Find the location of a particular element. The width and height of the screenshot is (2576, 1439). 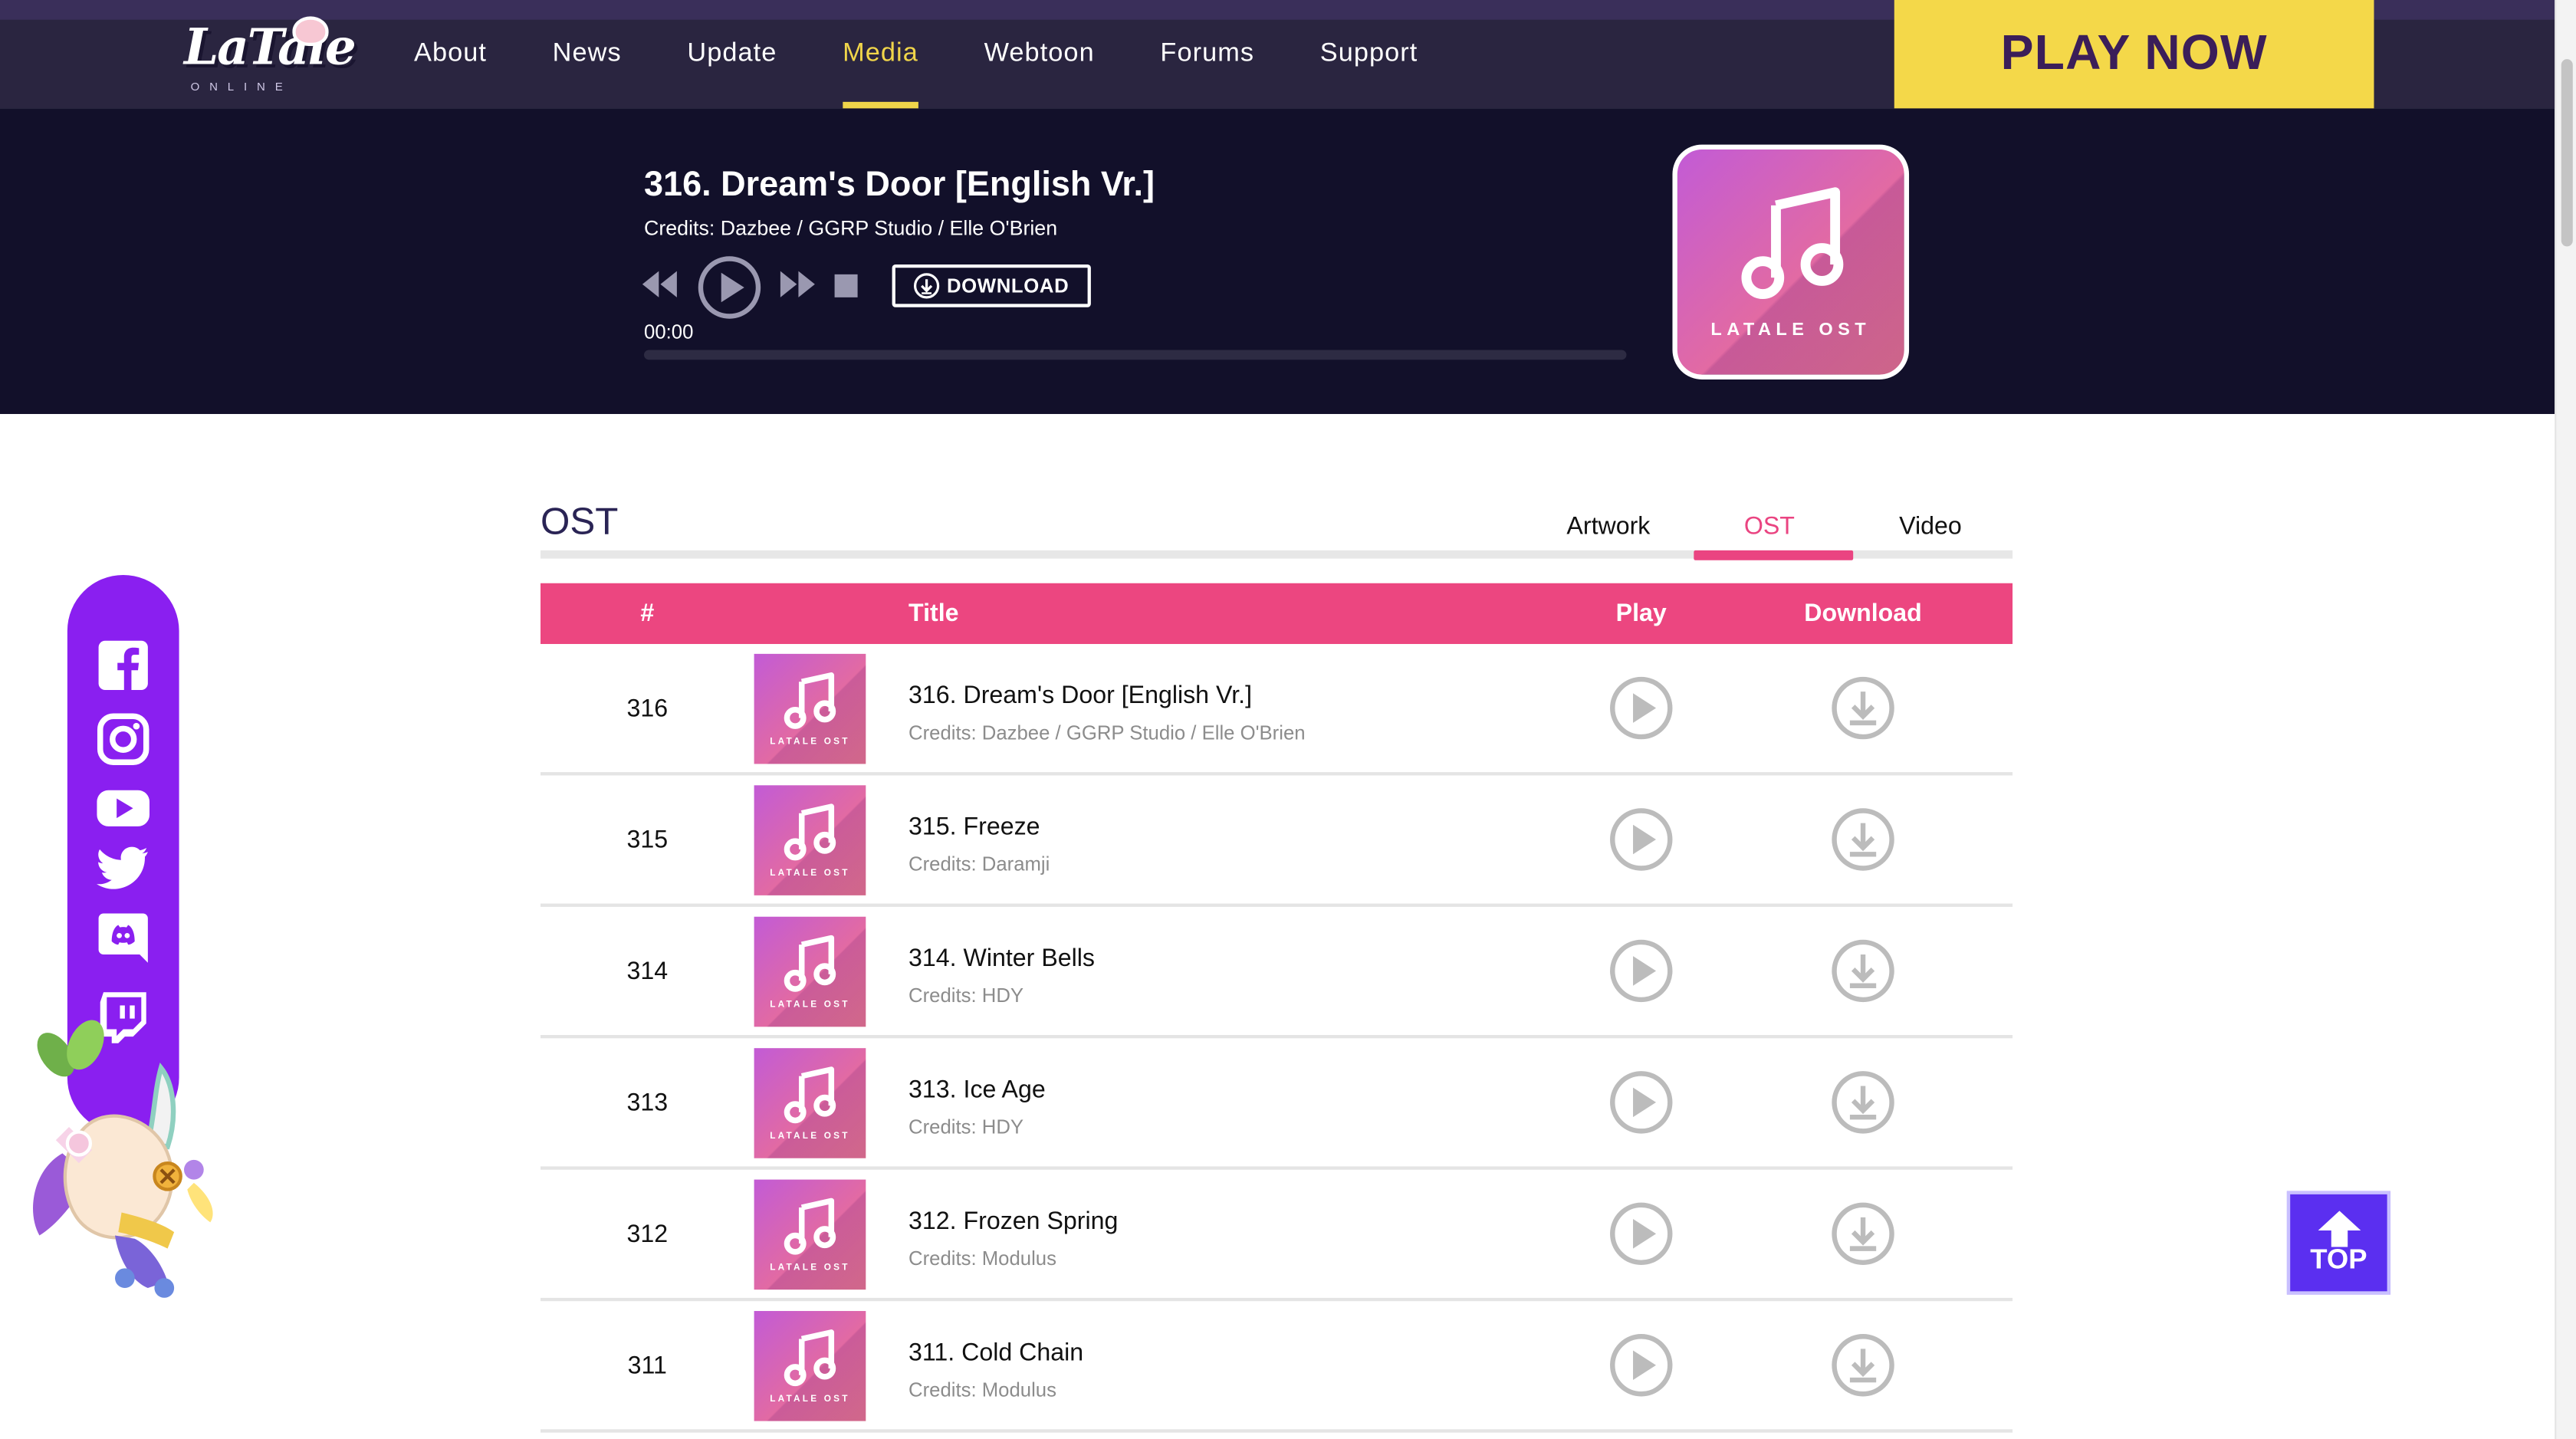

tab-active-indicator is located at coordinates (1774, 555).